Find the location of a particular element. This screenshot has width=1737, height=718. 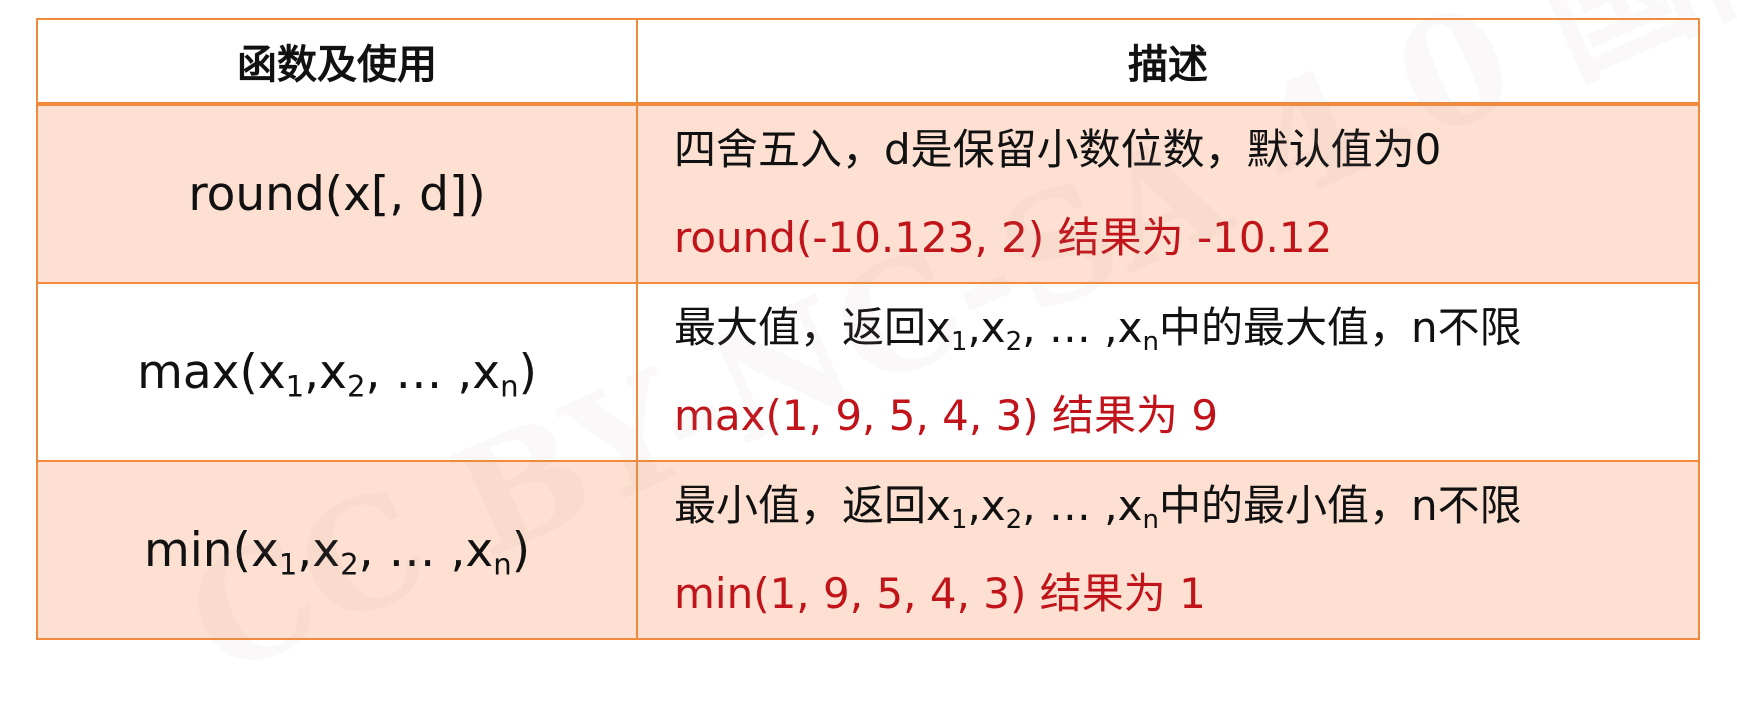

func-name: max is located at coordinates (188, 372).